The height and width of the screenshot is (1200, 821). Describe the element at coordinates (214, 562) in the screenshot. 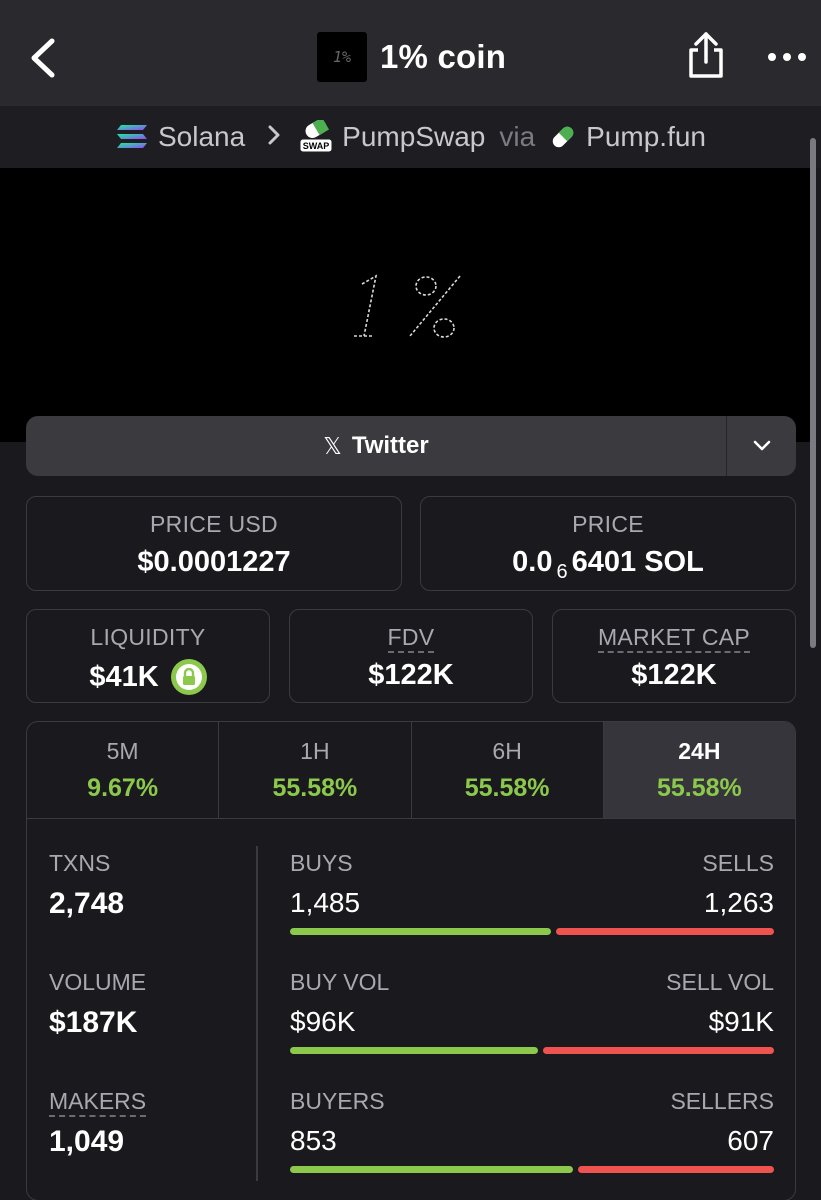

I see `price-usd-value: $0.0001227` at that location.